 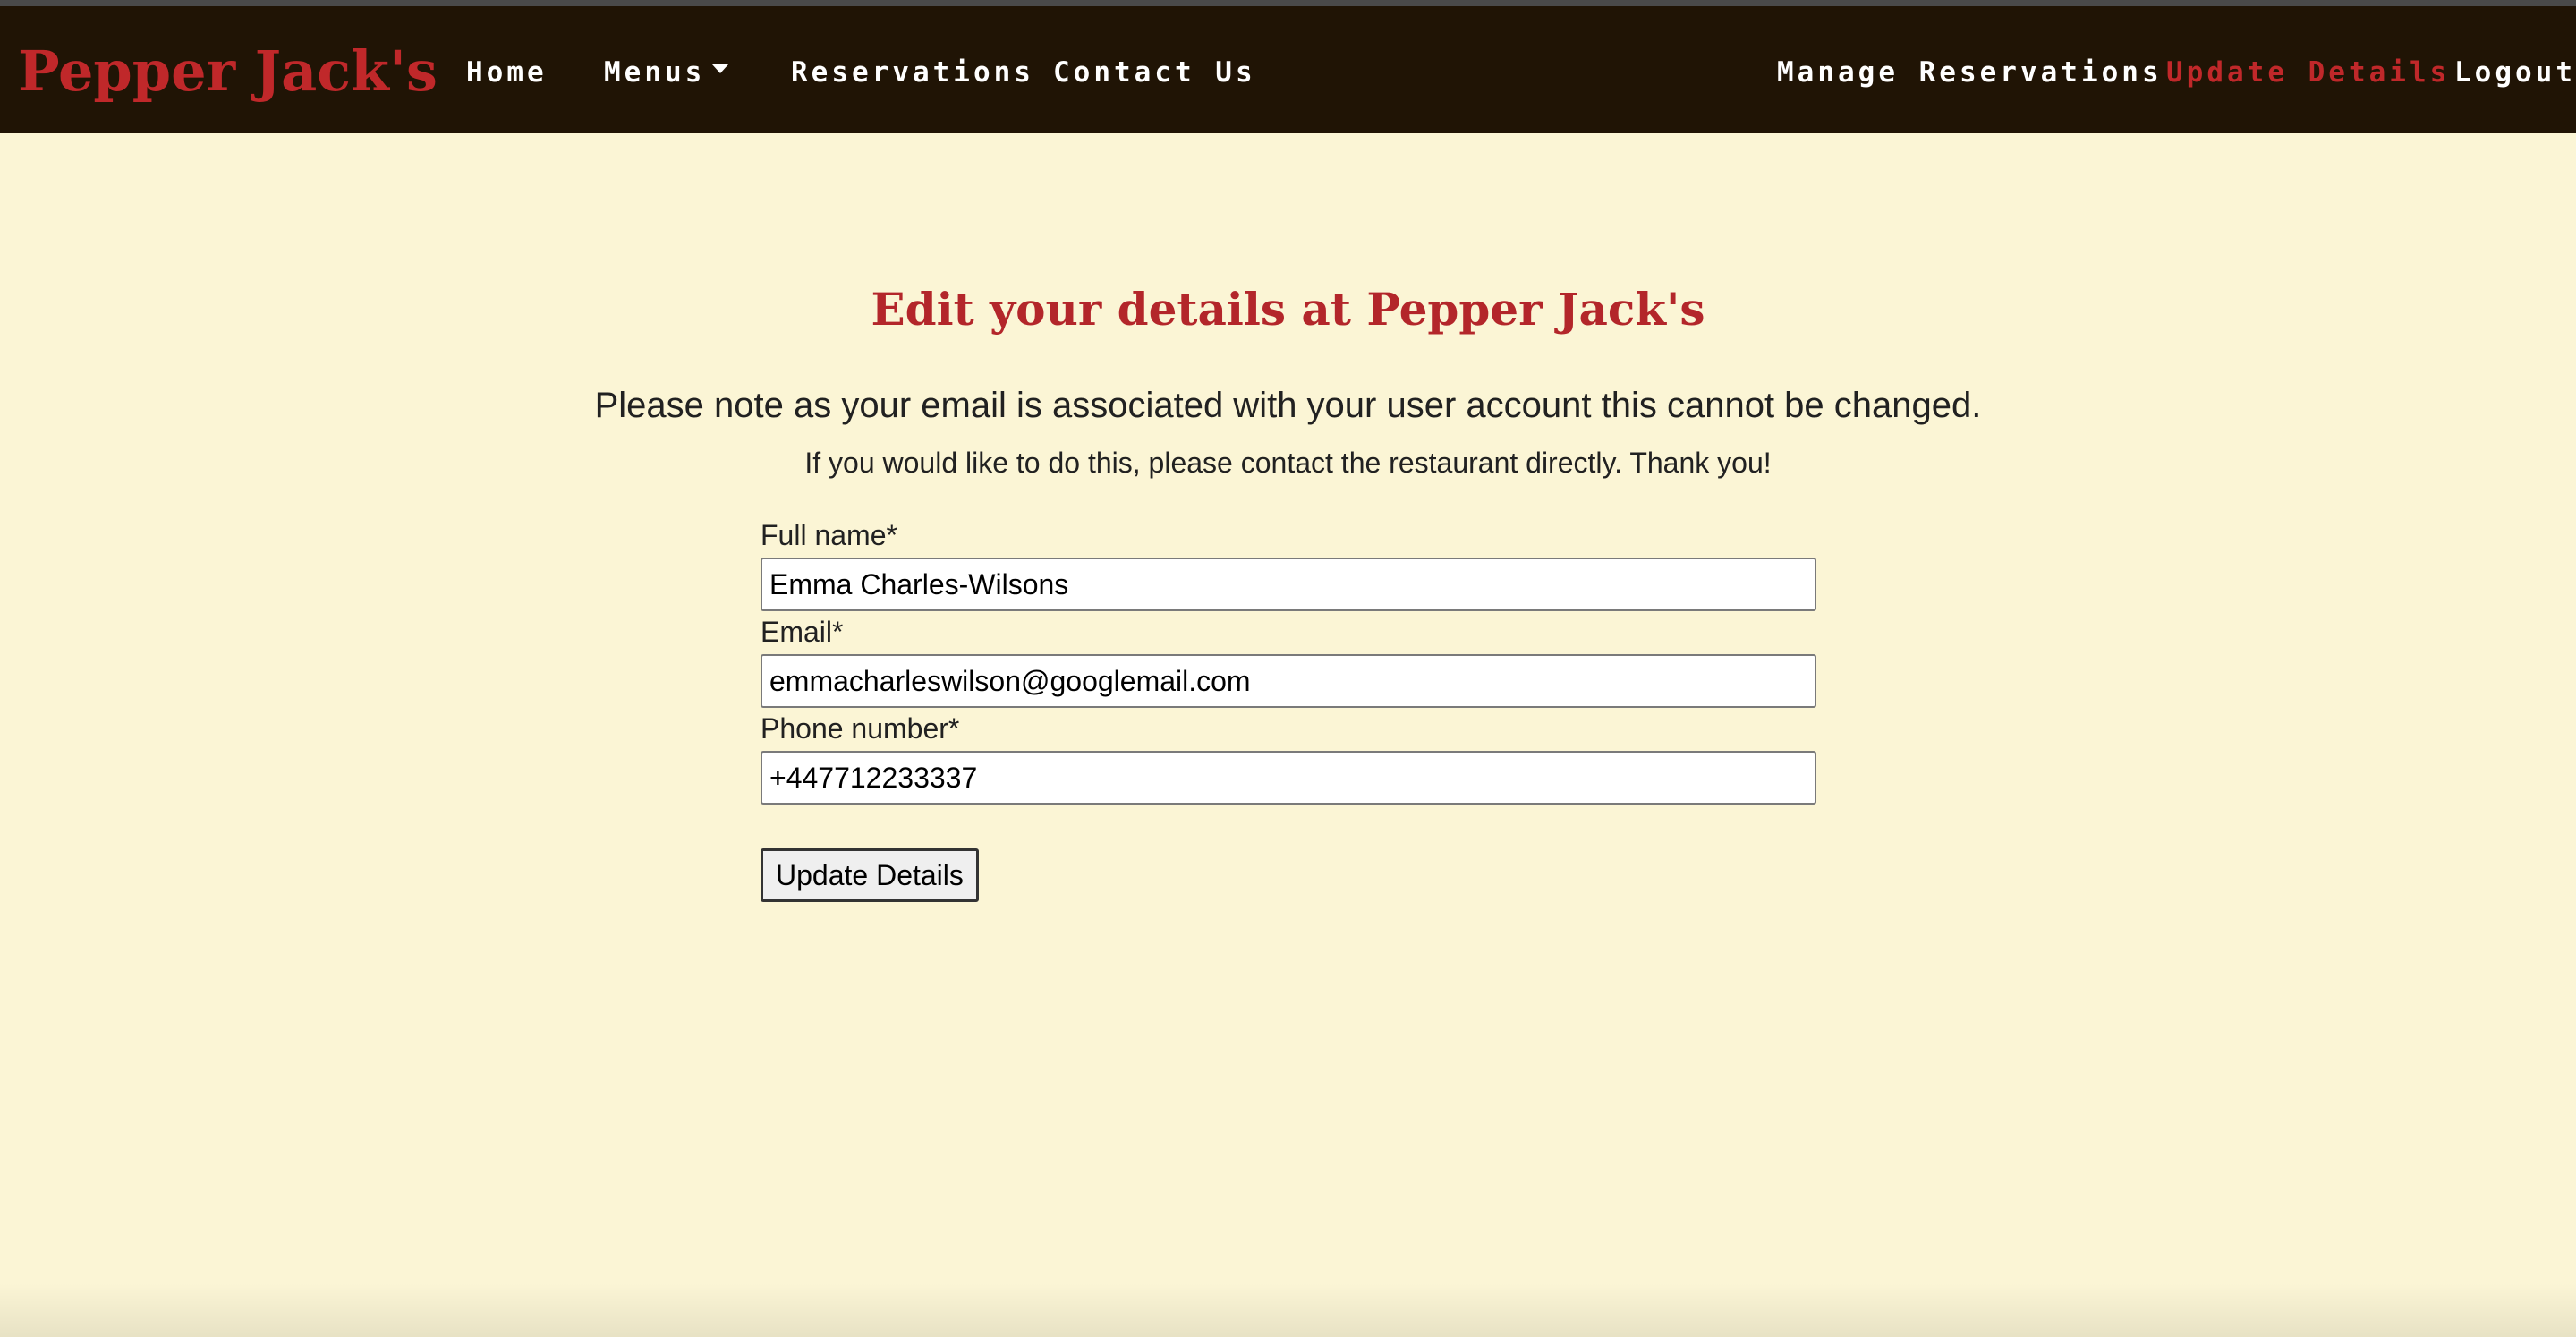 What do you see at coordinates (912, 73) in the screenshot?
I see `nav-item-reservations: Reservations` at bounding box center [912, 73].